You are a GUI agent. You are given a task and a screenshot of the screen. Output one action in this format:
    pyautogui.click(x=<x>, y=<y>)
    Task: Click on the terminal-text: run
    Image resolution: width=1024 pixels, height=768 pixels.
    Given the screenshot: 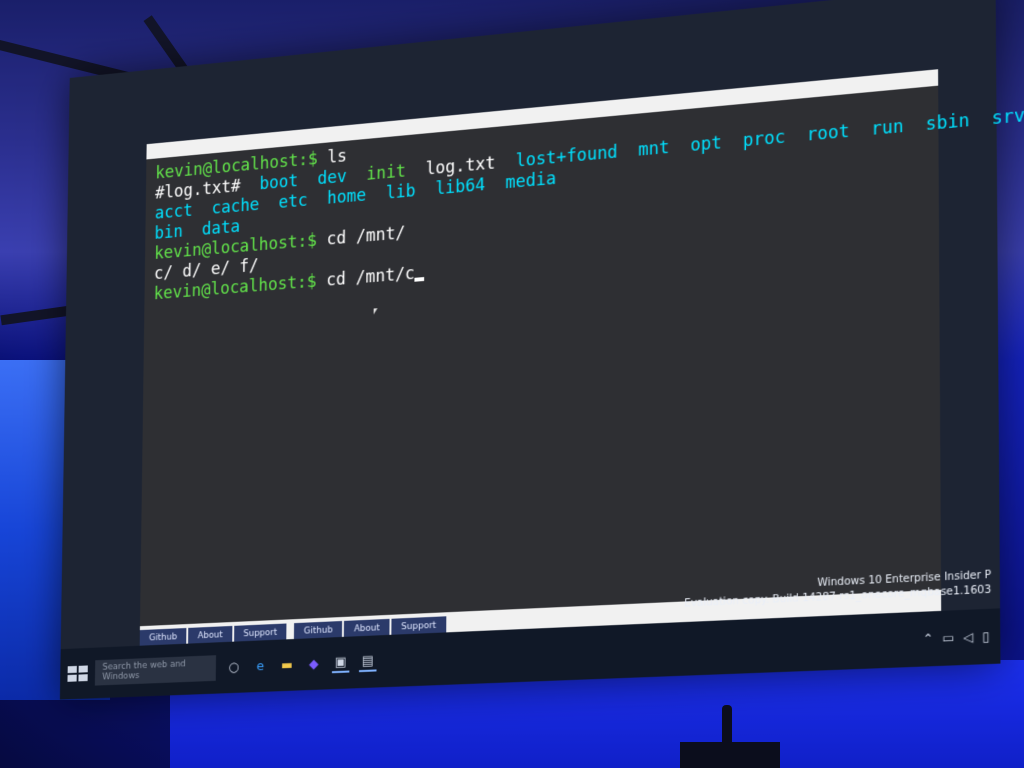 What is the action you would take?
    pyautogui.click(x=898, y=127)
    